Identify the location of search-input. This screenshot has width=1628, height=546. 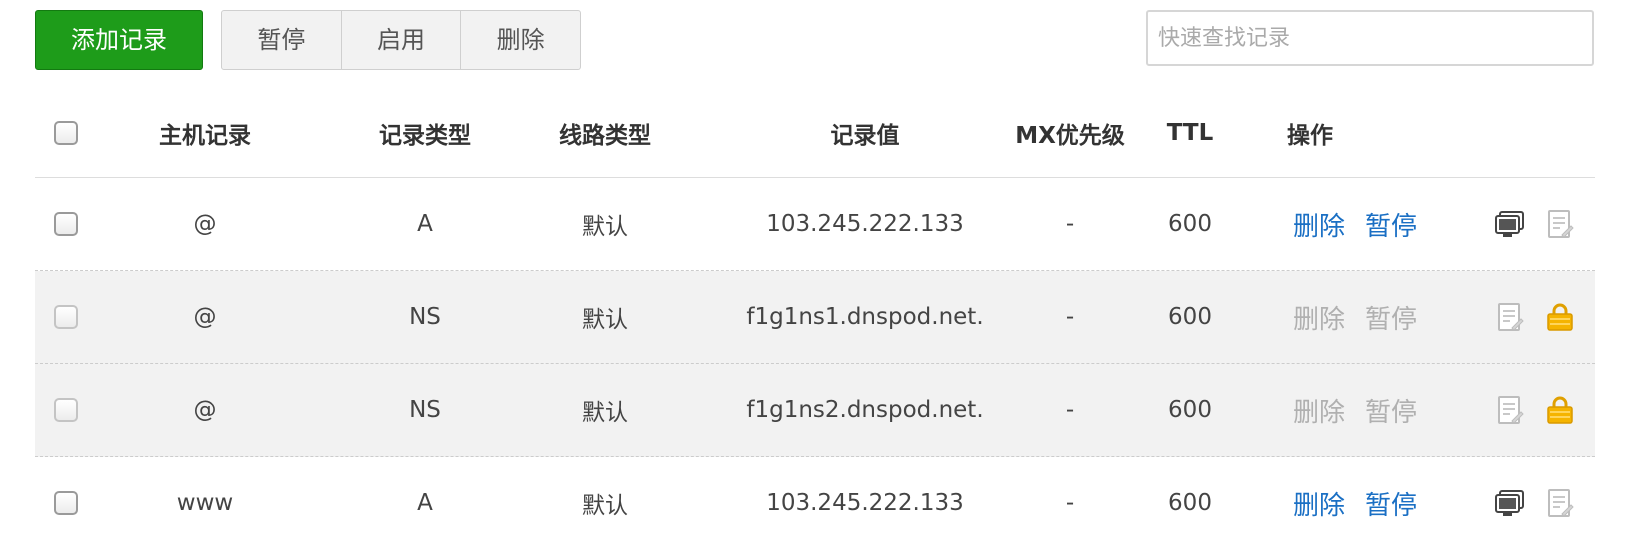
(1370, 38).